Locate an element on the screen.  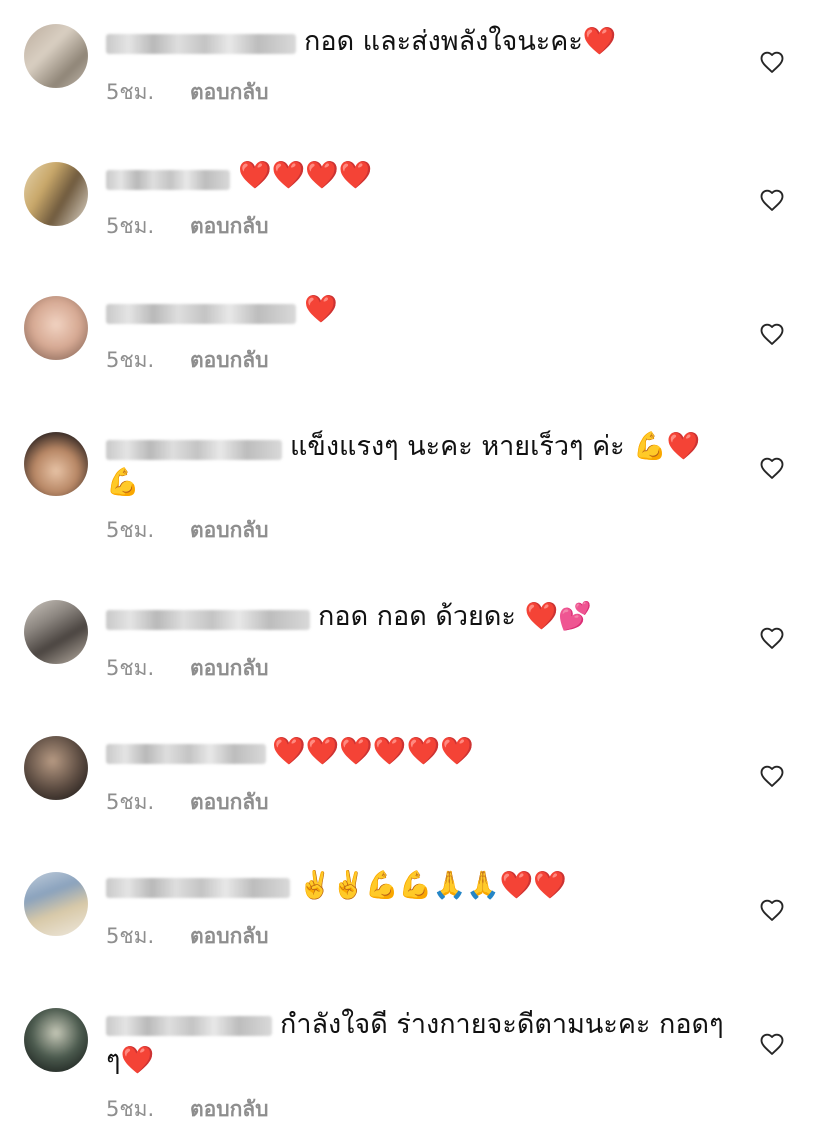
comment-text: ❤️❤️❤️❤️❤️❤️ is located at coordinates (373, 751).